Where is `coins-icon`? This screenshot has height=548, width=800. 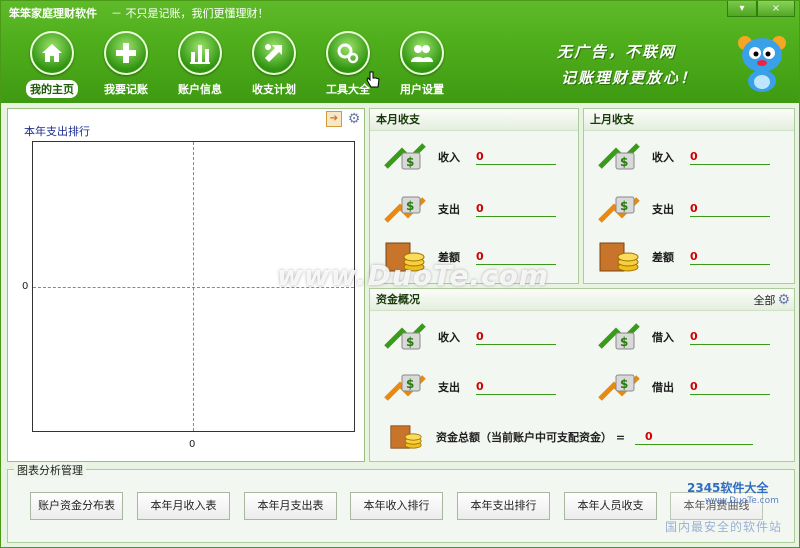 coins-icon is located at coordinates (406, 437).